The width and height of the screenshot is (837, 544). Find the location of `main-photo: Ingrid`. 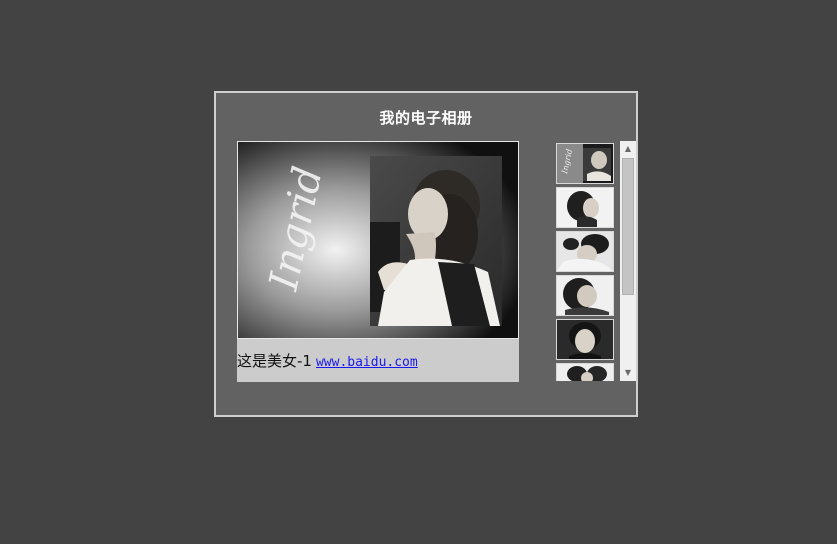

main-photo: Ingrid is located at coordinates (378, 240).